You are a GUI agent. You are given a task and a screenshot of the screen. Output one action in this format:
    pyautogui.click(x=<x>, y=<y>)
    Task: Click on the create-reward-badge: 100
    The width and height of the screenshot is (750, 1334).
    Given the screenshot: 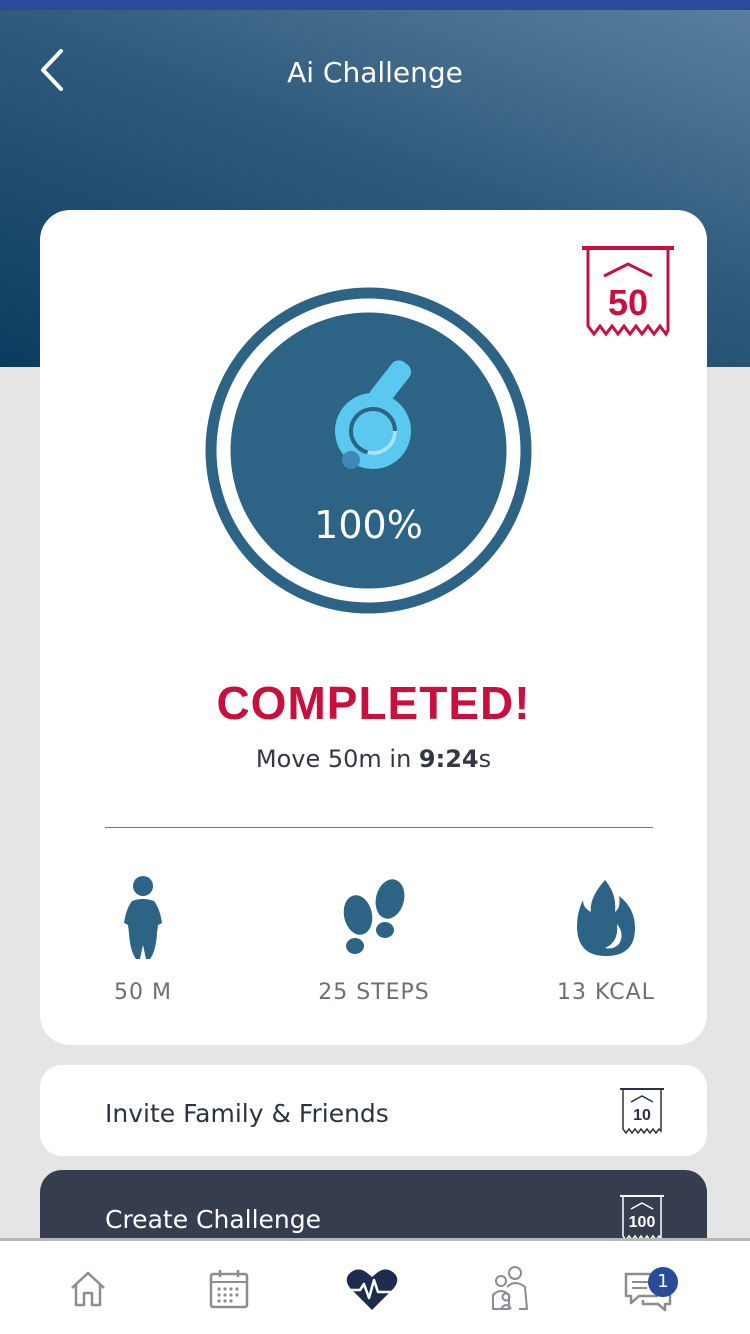 What is the action you would take?
    pyautogui.click(x=642, y=1218)
    